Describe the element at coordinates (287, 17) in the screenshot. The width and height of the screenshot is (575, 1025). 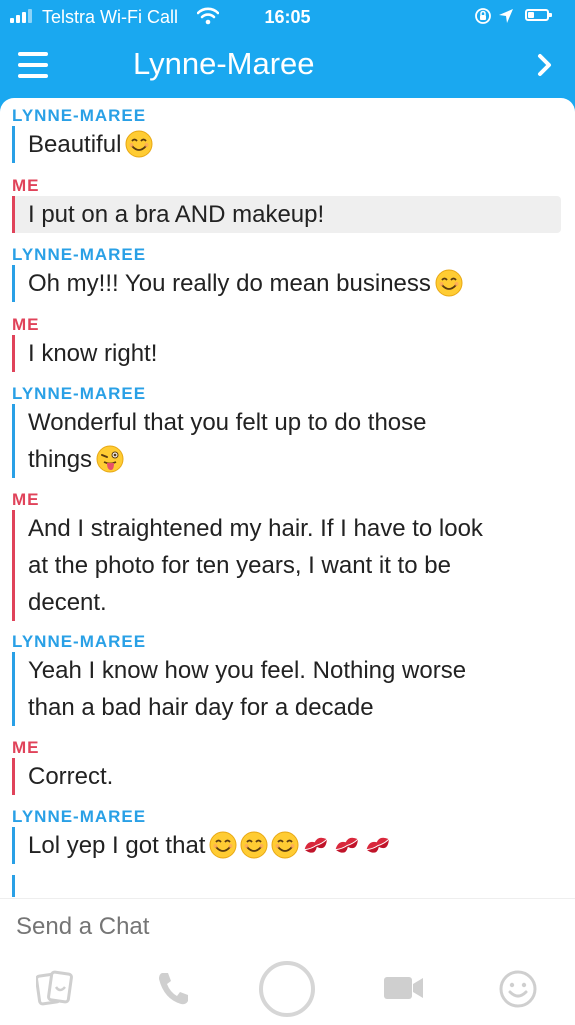
I see `status-bar: Telstra Wi-Fi Call 16:05` at that location.